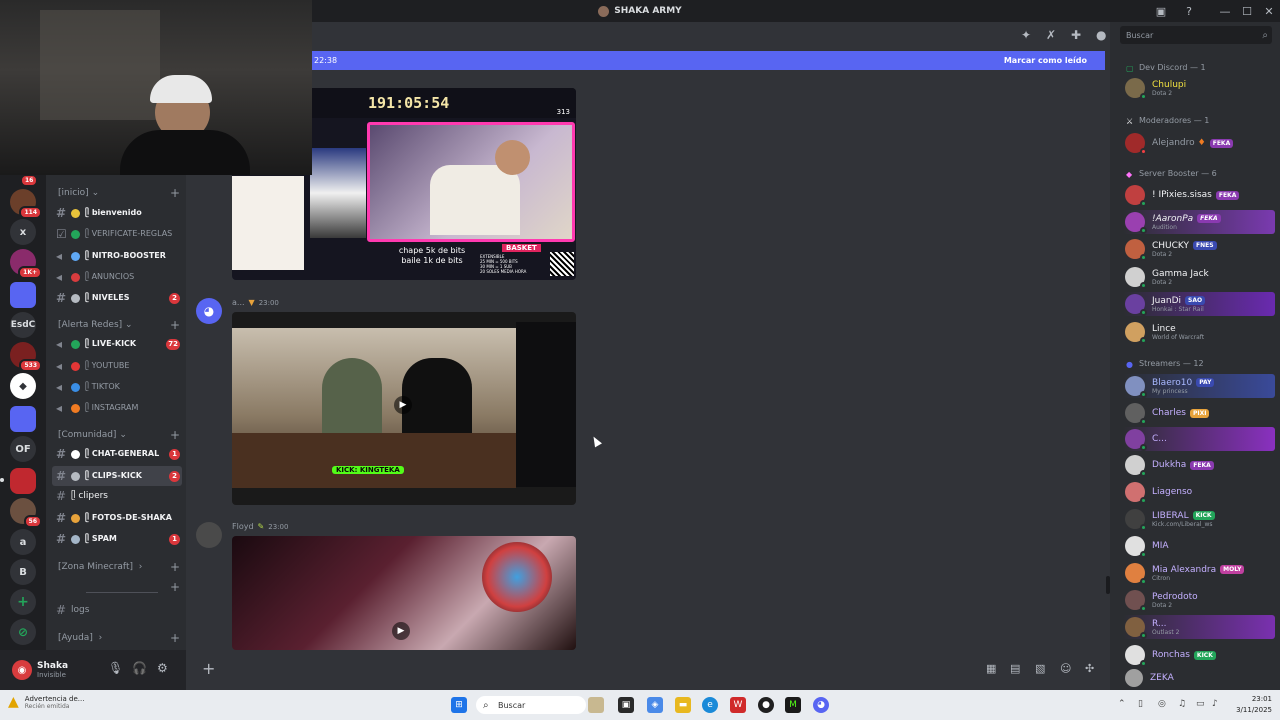  I want to click on help-icon: ?, so click(1189, 11).